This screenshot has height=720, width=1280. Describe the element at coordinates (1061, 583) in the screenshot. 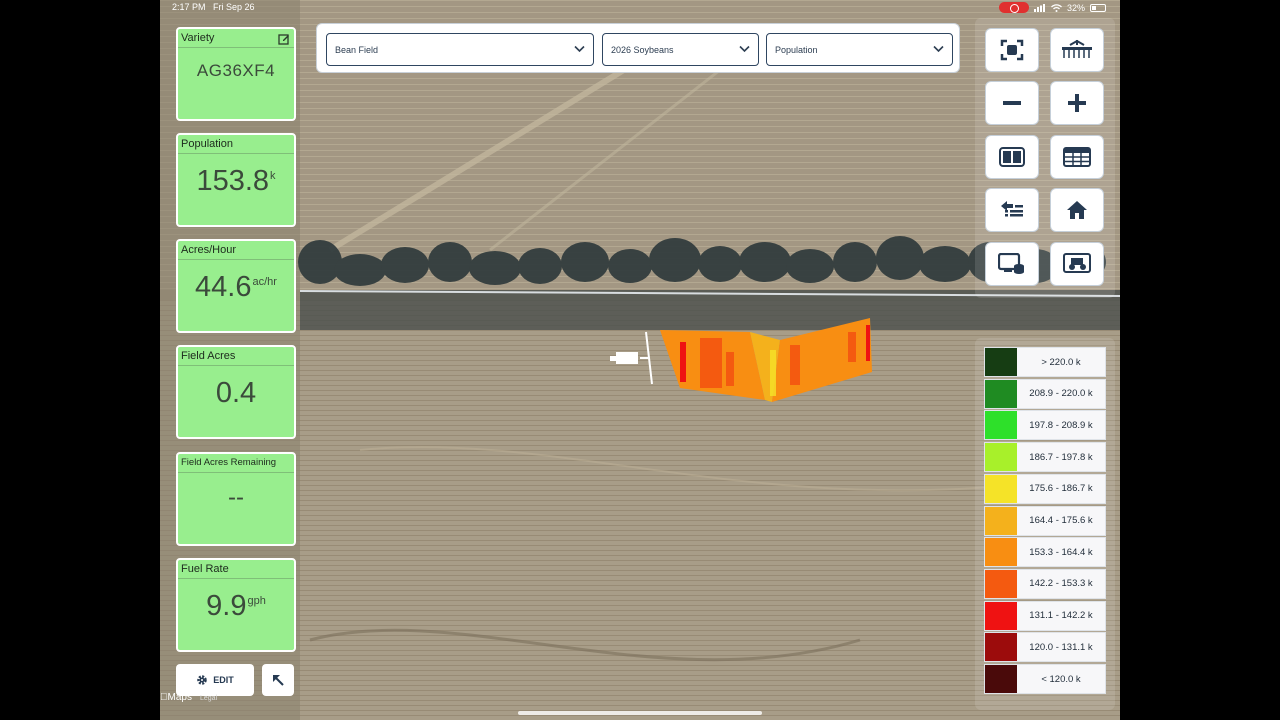

I see `legend-label: 142.2 - 153.3 k` at that location.